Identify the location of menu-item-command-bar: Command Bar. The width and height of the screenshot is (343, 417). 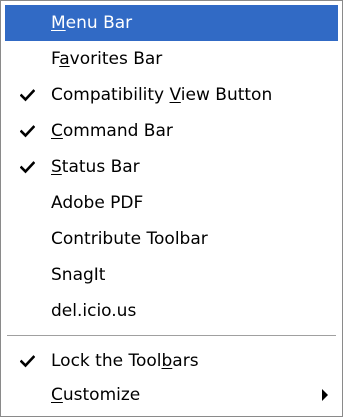
(171, 131).